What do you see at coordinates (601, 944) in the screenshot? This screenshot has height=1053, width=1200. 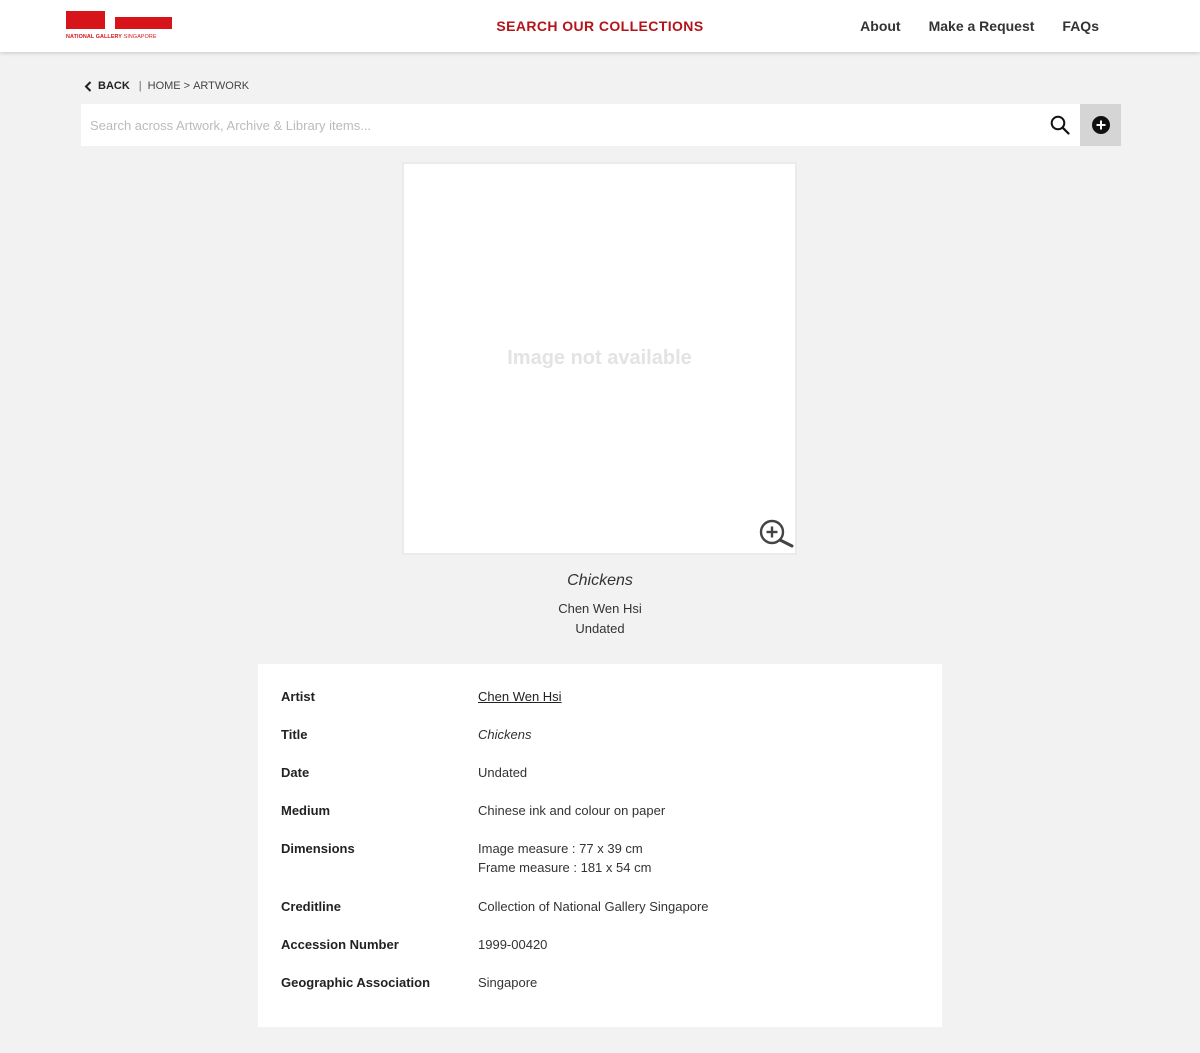 I see `detail-row-accession-number: Accession Number 1999-00420` at bounding box center [601, 944].